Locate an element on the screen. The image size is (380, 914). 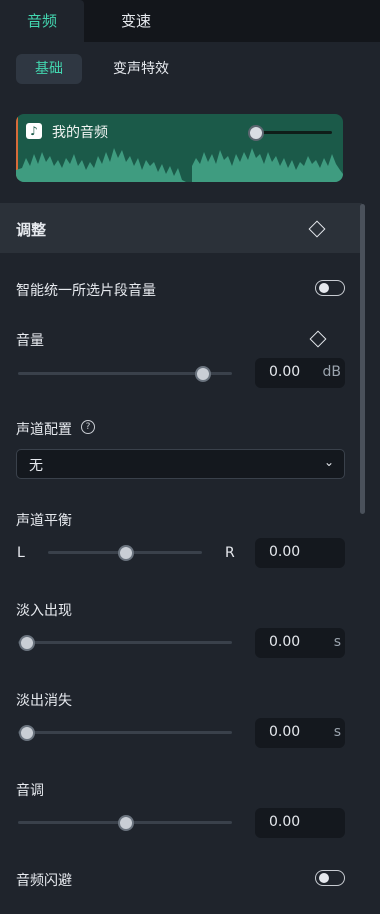
balance-left-label: L is located at coordinates (21, 553).